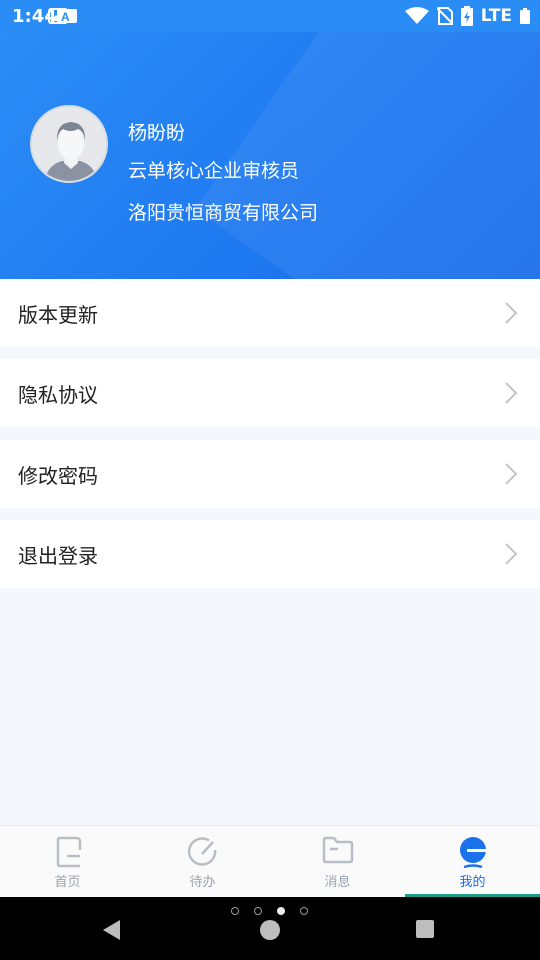 This screenshot has width=540, height=960. I want to click on menu-item-privacy-policy: 隐私协议, so click(270, 393).